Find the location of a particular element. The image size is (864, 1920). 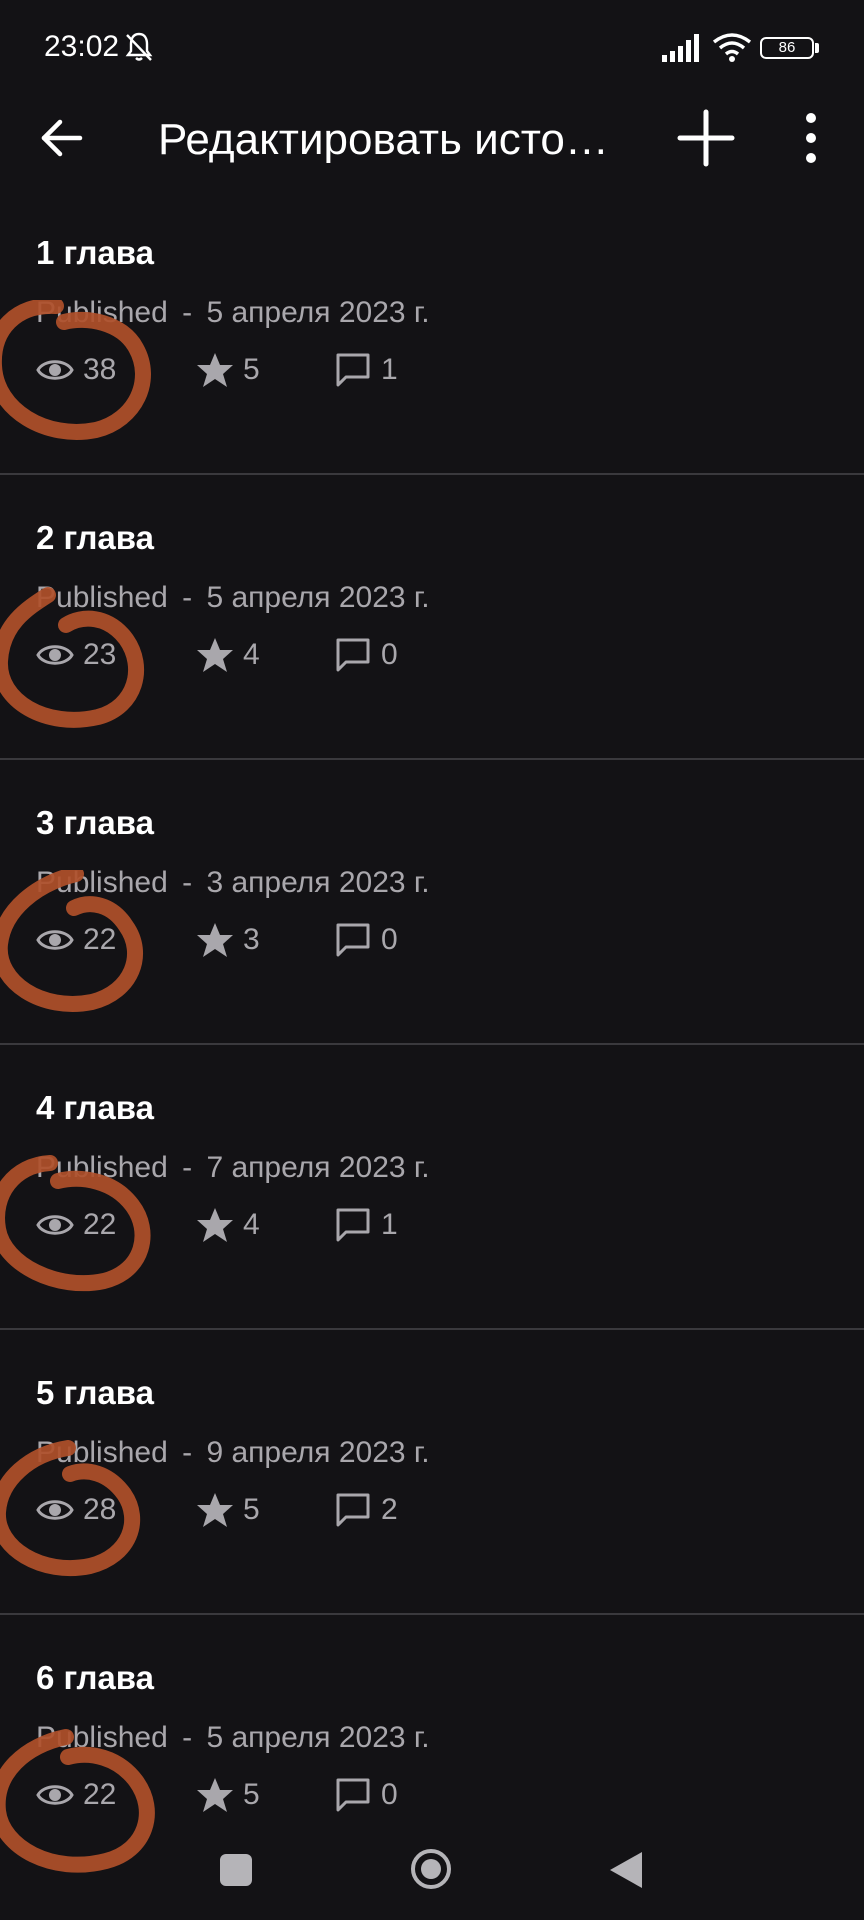

chapter-meta: Published - 7 апреля 2023 г. is located at coordinates (233, 1168).